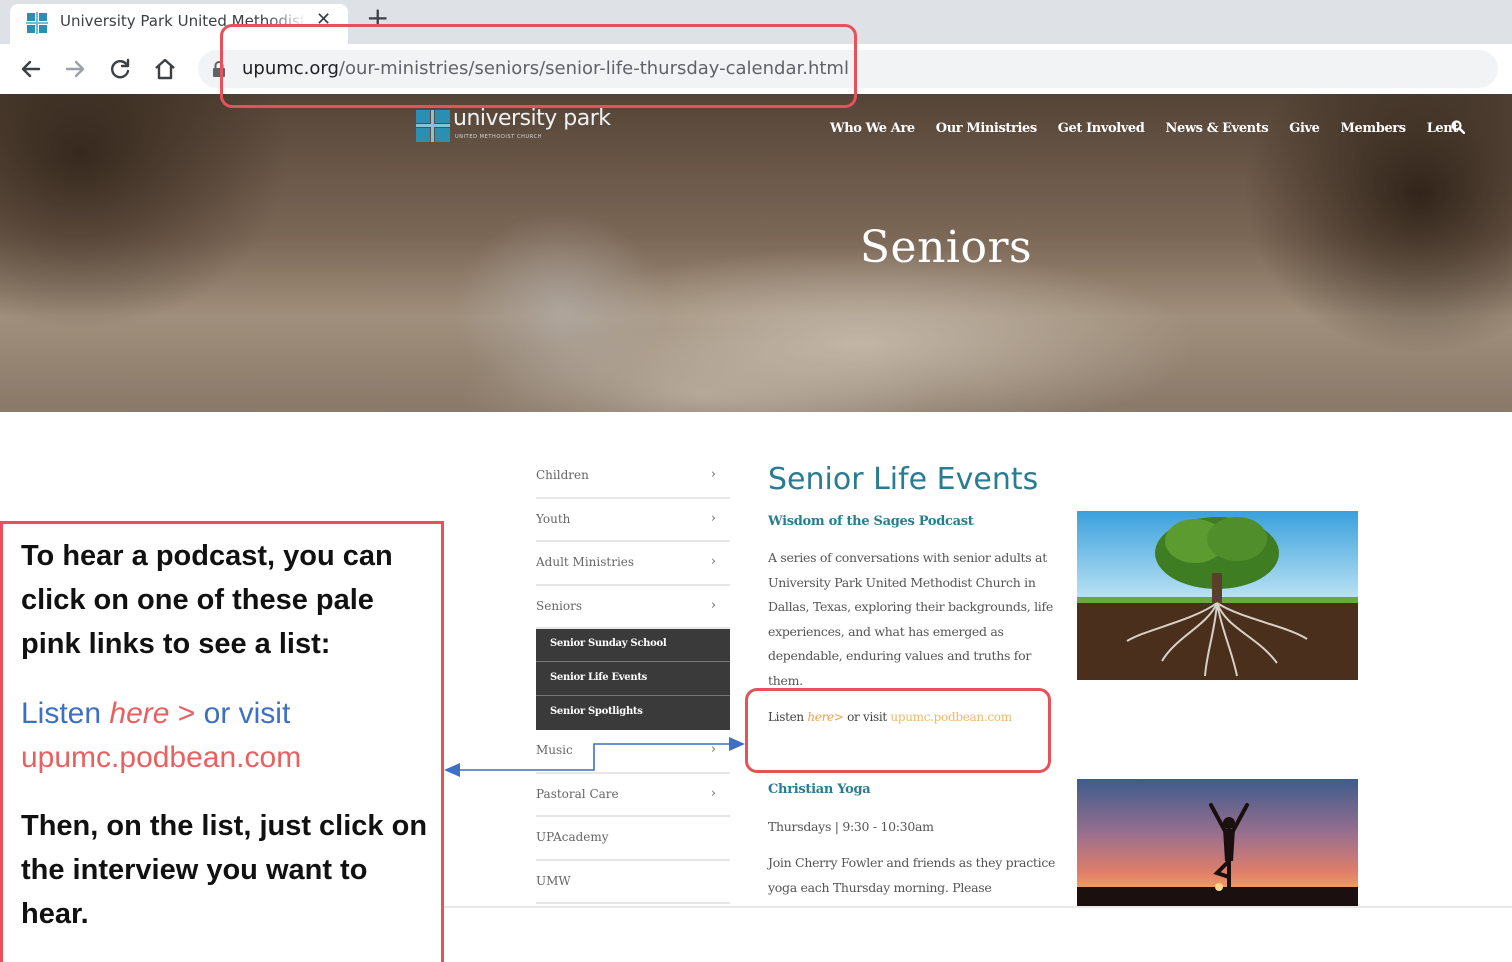 The image size is (1512, 962). What do you see at coordinates (633, 477) in the screenshot?
I see `side-menu-item-children: Children ›` at bounding box center [633, 477].